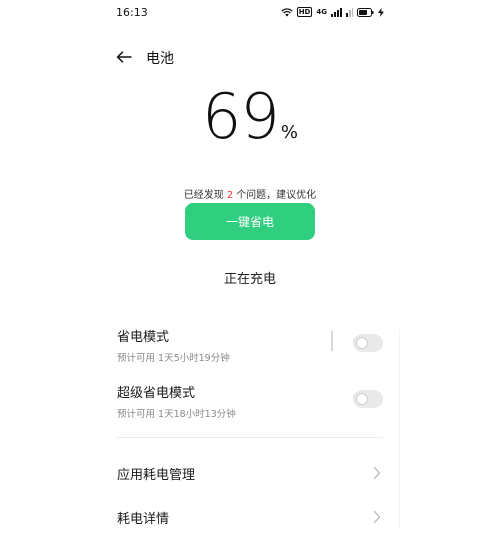 This screenshot has width=500, height=533. Describe the element at coordinates (132, 12) in the screenshot. I see `status-time: 16:13` at that location.